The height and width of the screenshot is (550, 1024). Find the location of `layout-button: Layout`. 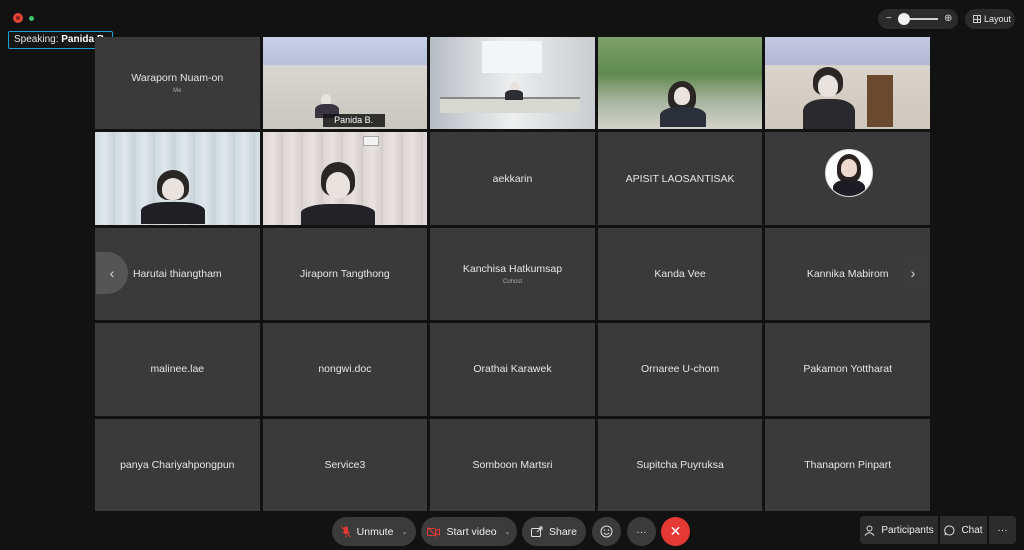

layout-button: Layout is located at coordinates (990, 19).